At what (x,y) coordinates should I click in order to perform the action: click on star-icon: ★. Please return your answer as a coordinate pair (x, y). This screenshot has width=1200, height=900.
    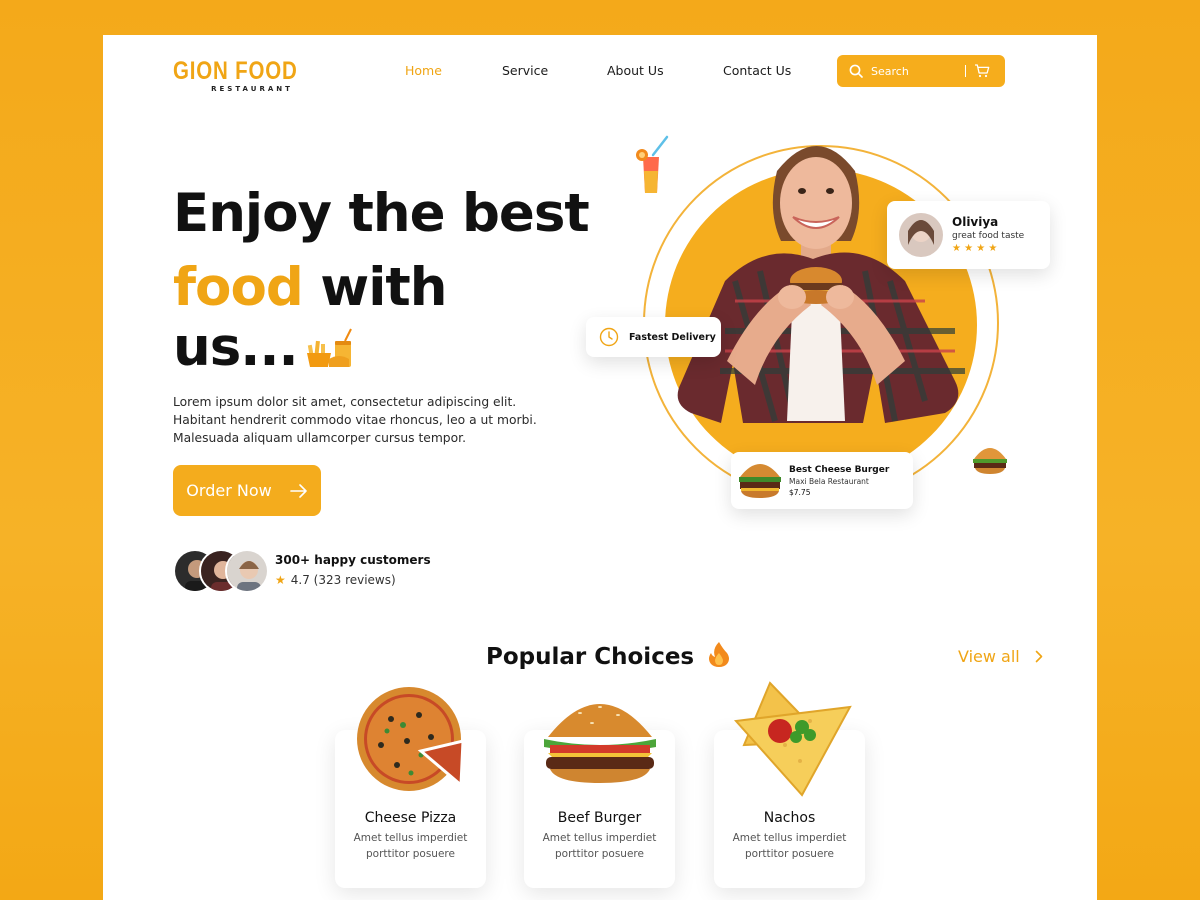
    Looking at the image, I should click on (280, 580).